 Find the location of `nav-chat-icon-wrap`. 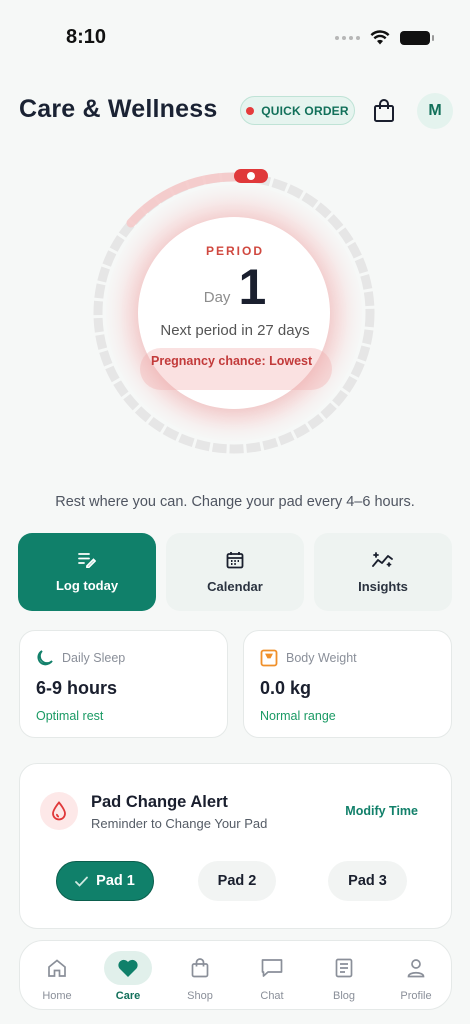

nav-chat-icon-wrap is located at coordinates (272, 968).